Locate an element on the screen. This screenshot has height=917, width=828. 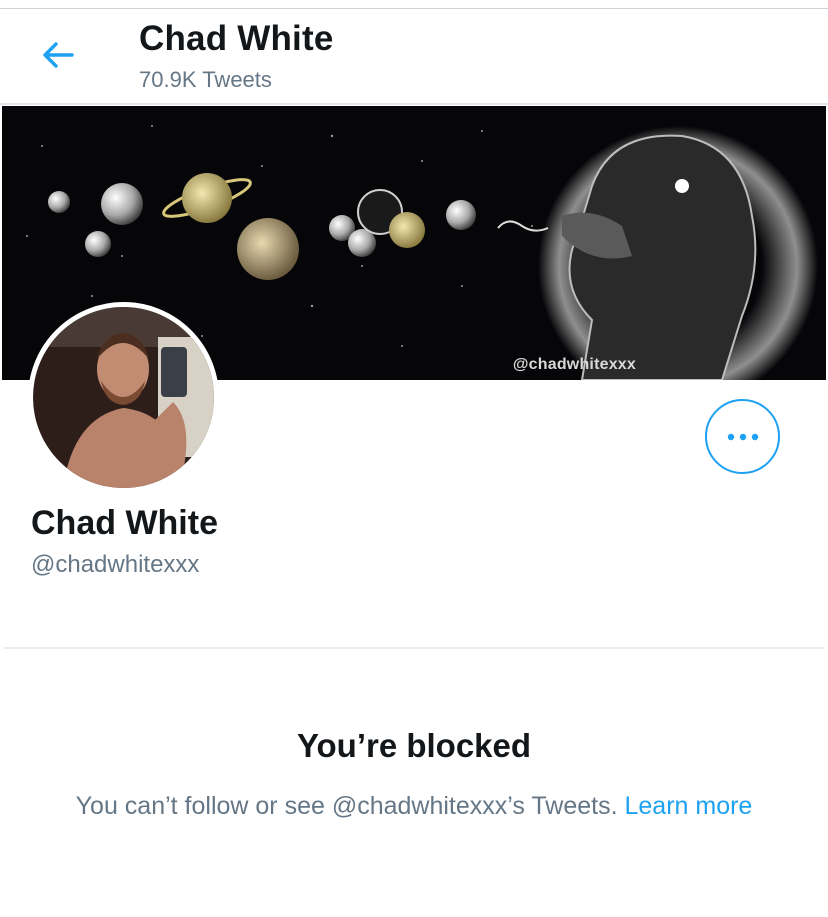
more-options-button is located at coordinates (742, 436).